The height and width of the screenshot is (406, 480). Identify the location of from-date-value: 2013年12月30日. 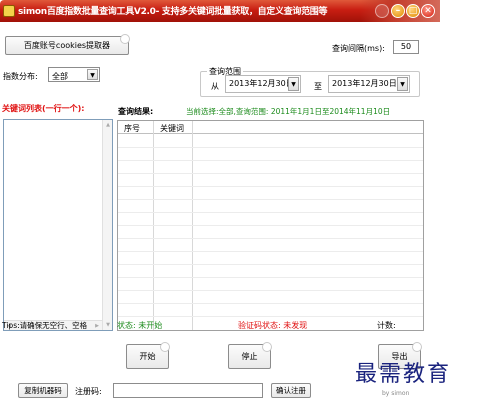
(261, 83).